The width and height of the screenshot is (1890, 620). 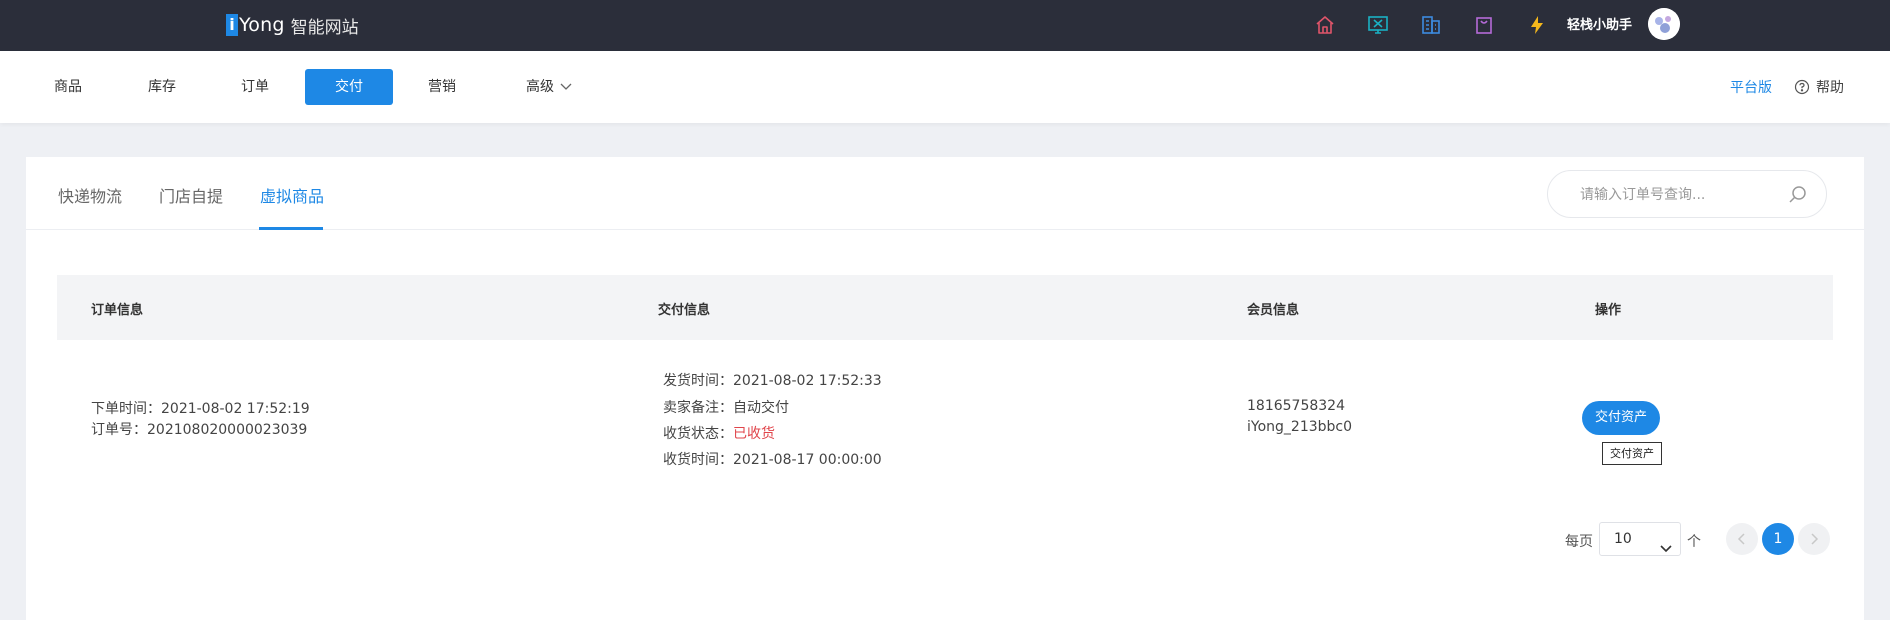 I want to click on brand-logo: i Yong 智能网站, so click(x=292, y=25).